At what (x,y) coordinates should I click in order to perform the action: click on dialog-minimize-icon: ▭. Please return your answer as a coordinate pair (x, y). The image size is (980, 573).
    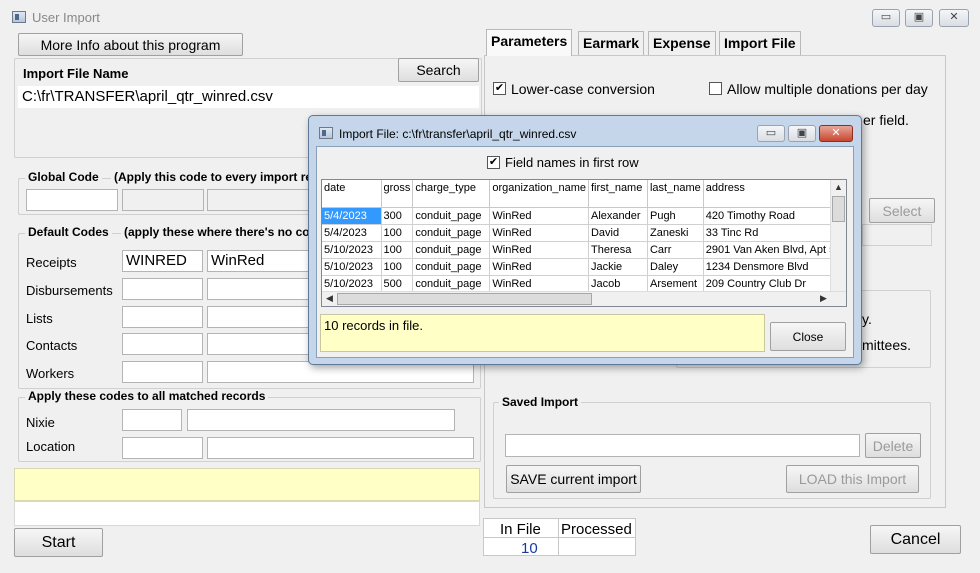
    Looking at the image, I should click on (771, 133).